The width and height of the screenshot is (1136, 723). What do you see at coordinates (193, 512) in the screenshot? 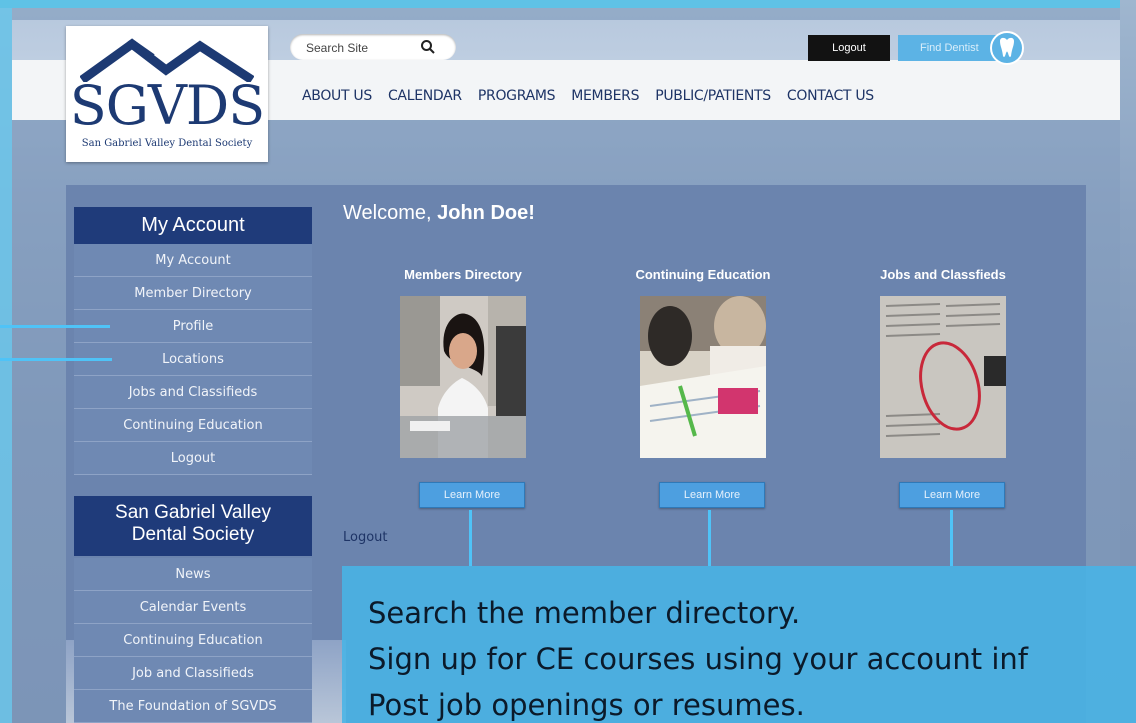
I see `sidebar-society-header-line1: San Gabriel Valley` at bounding box center [193, 512].